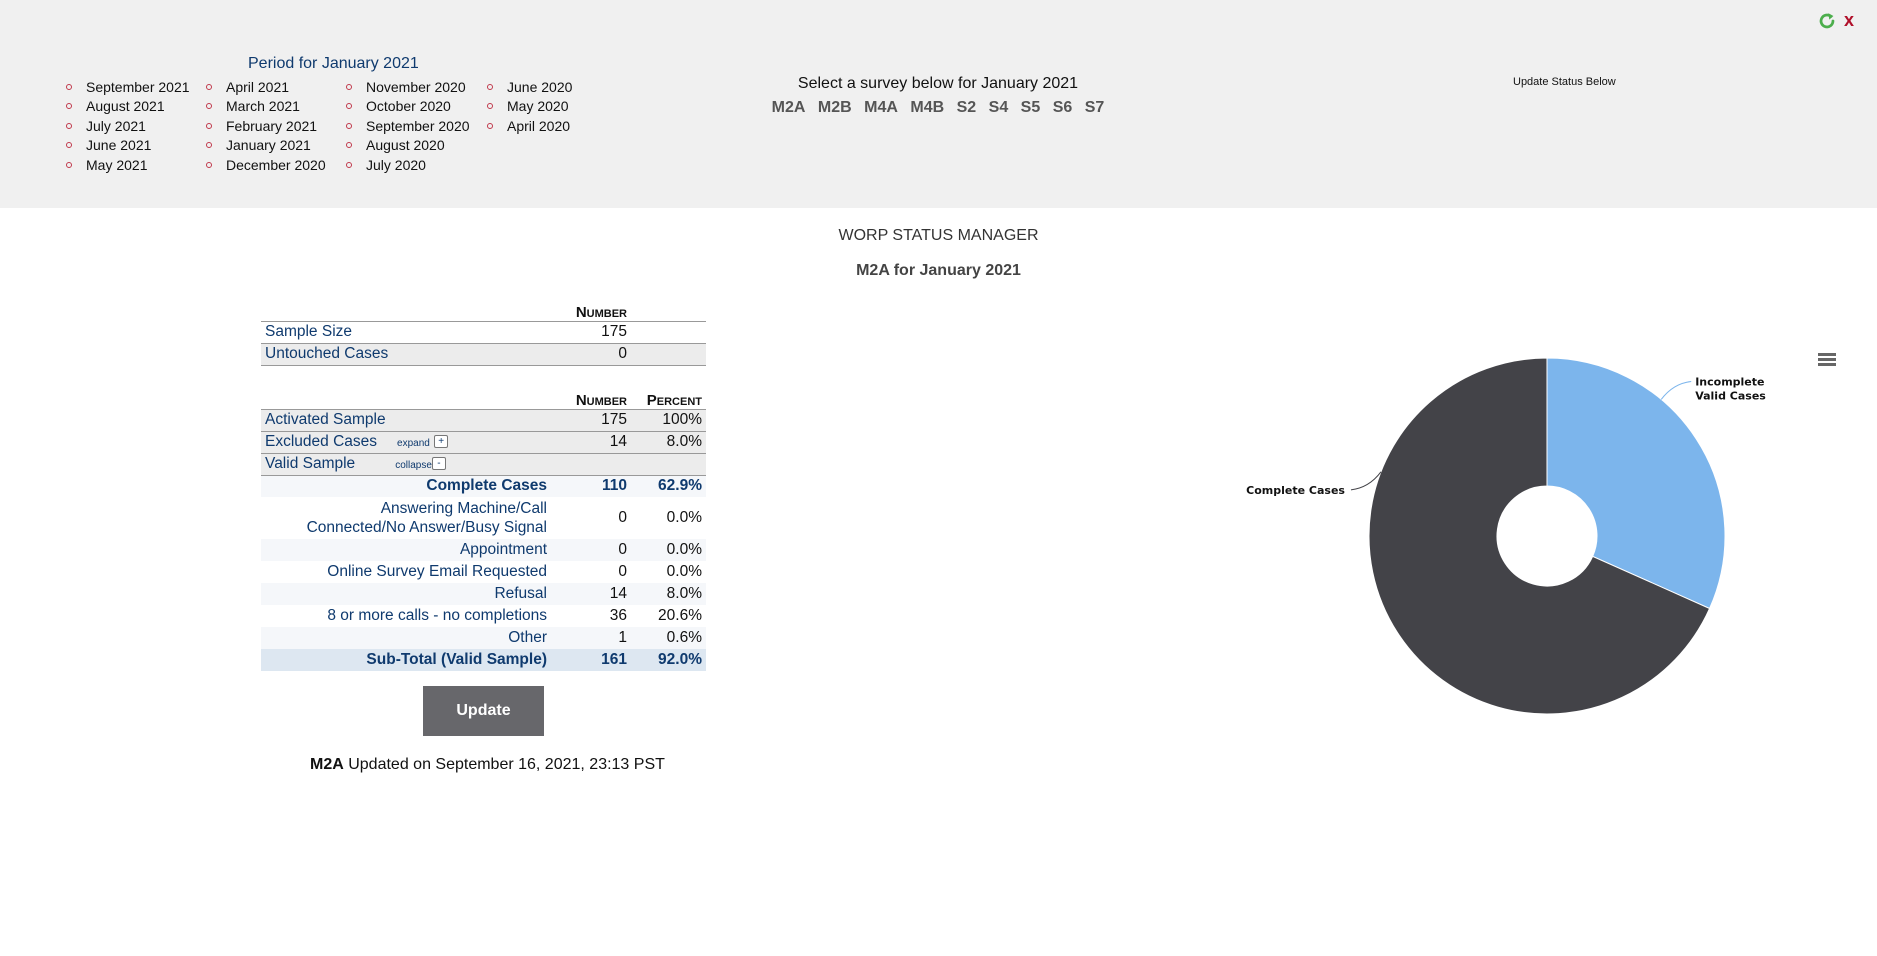 Image resolution: width=1877 pixels, height=956 pixels. I want to click on table-row: Appointment 0 0.0%, so click(483, 550).